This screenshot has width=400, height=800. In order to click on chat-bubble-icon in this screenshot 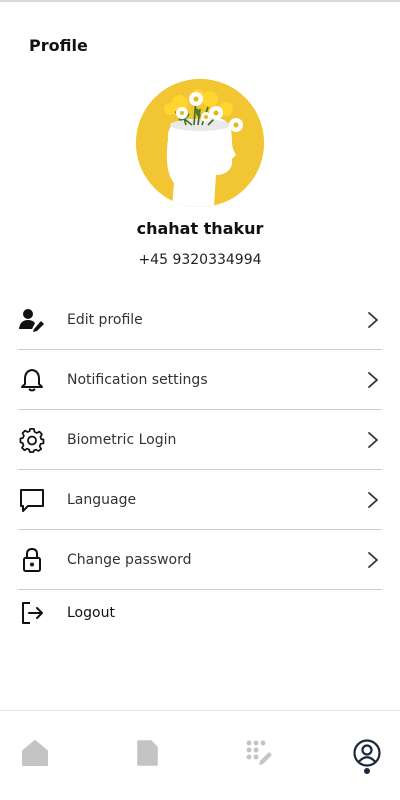, I will do `click(32, 500)`.